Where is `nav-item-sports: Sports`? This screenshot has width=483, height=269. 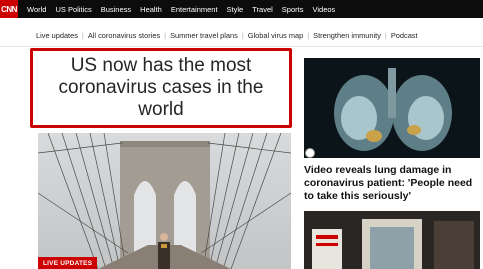
nav-item-sports: Sports is located at coordinates (293, 9).